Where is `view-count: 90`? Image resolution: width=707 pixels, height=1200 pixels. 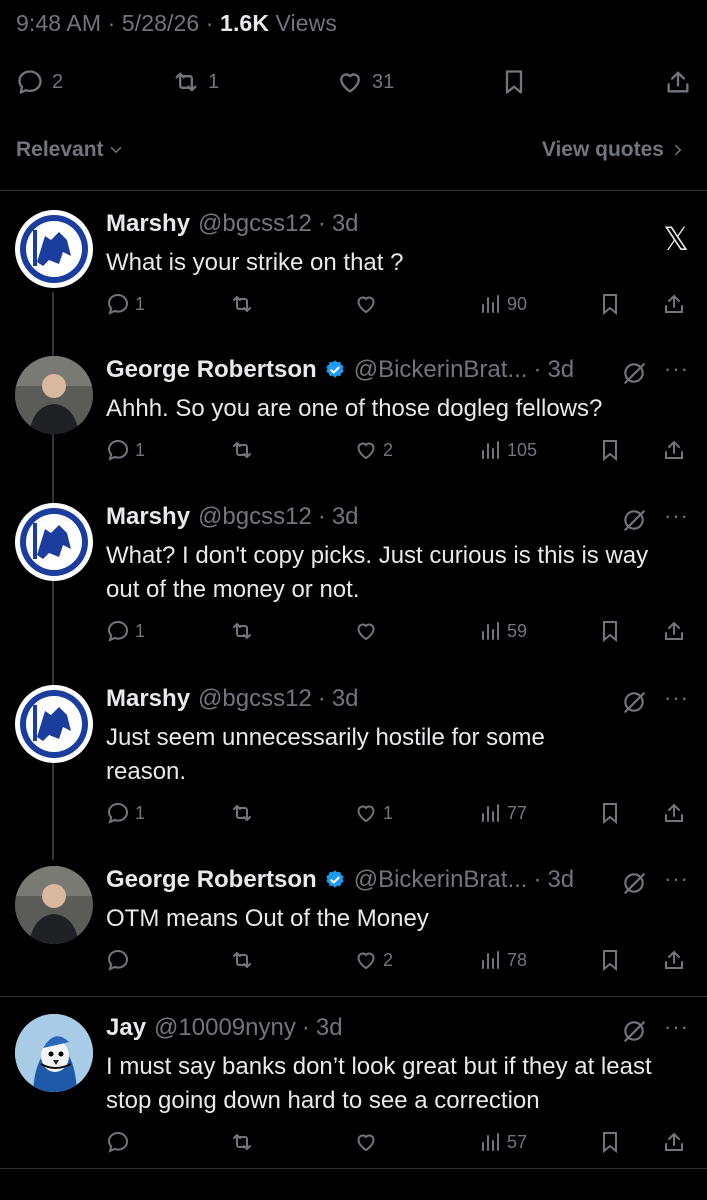
view-count: 90 is located at coordinates (517, 303).